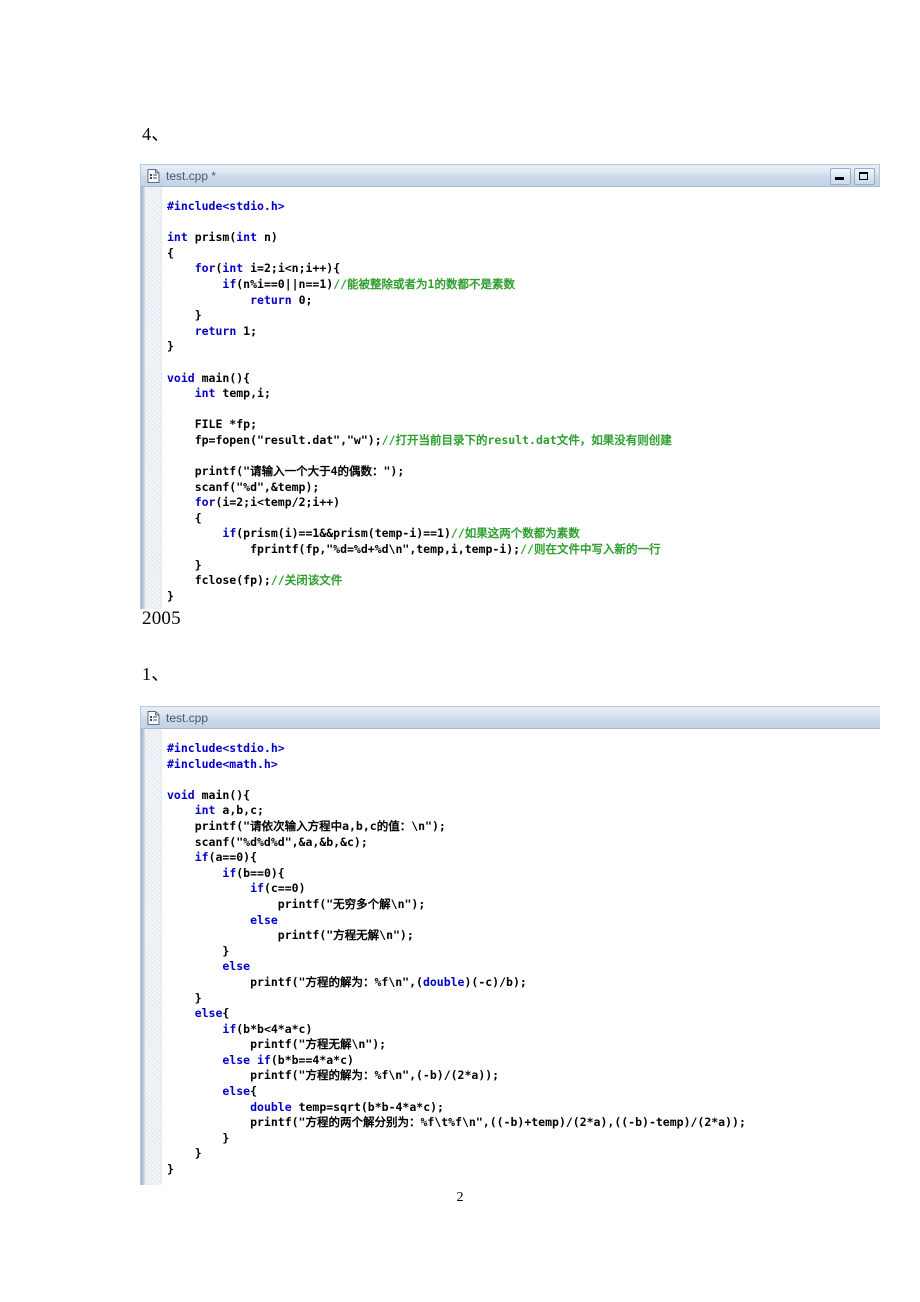  I want to click on code-token: (b*b==4*a*c), so click(312, 1059).